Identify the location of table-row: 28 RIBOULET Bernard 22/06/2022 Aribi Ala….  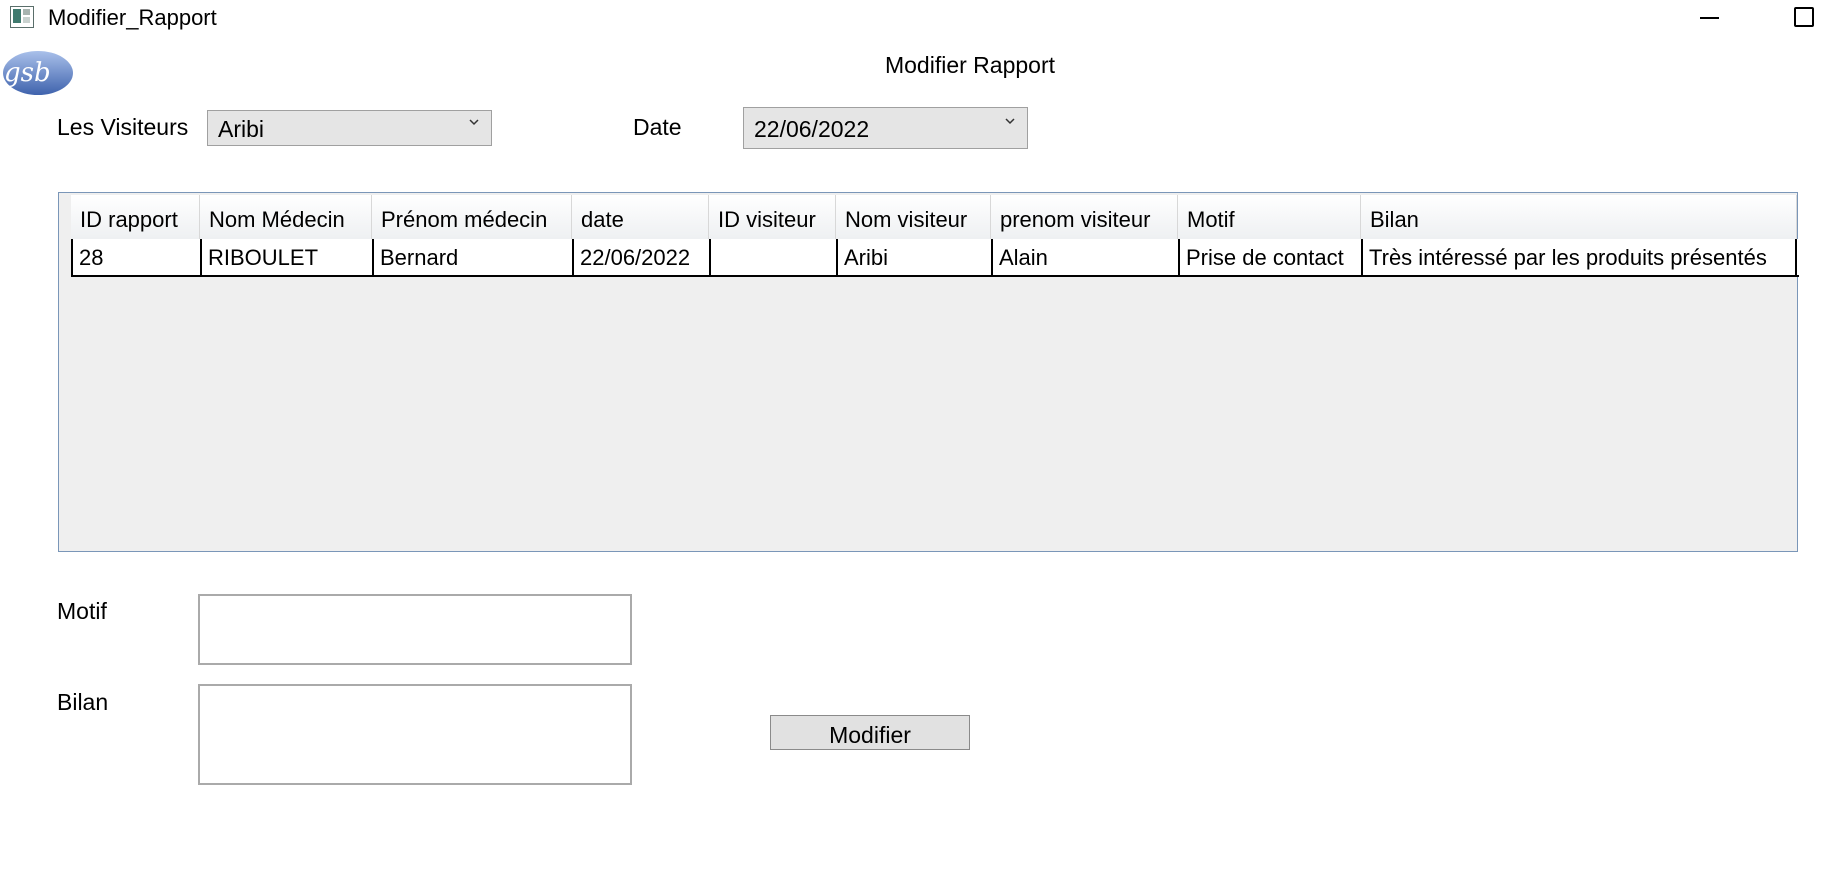
(935, 258).